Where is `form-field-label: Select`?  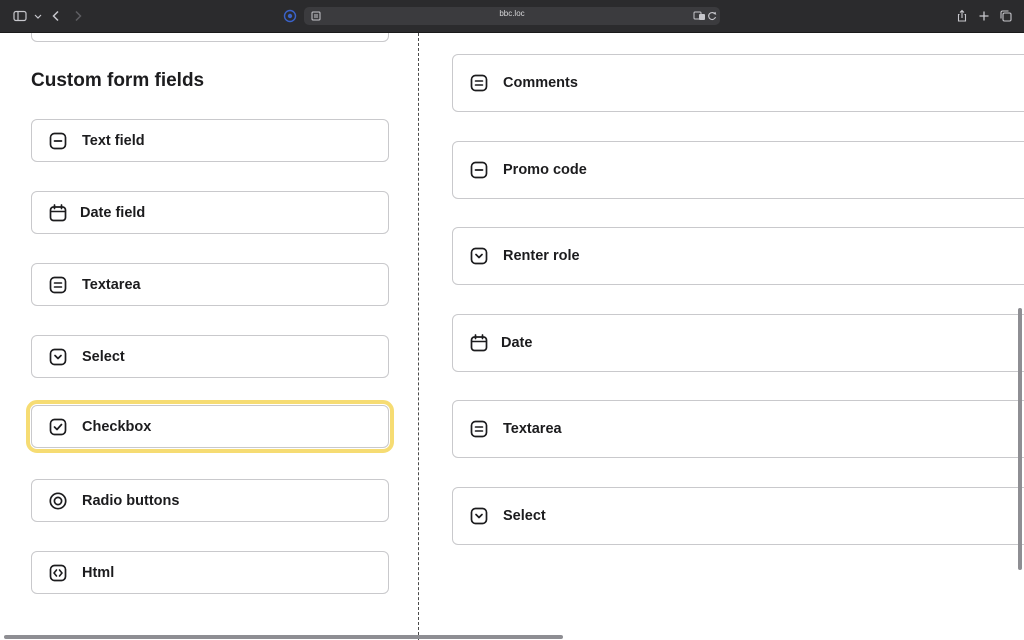
form-field-label: Select is located at coordinates (524, 516).